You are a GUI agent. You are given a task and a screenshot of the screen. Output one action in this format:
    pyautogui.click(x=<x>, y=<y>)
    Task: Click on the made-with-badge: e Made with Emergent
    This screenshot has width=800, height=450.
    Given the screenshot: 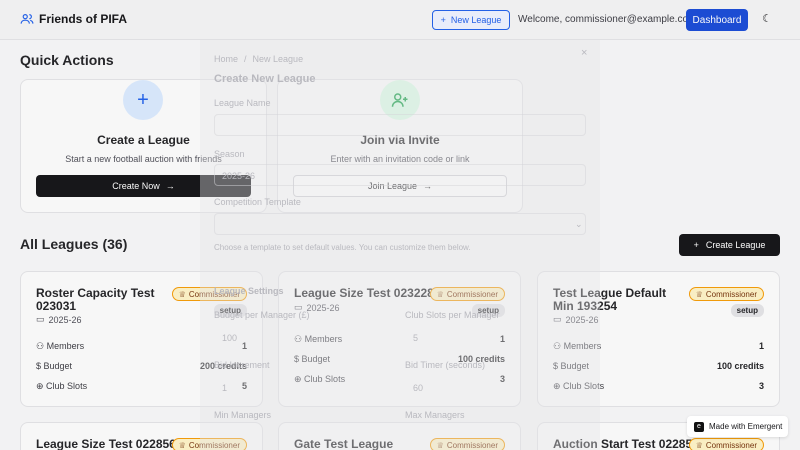 What is the action you would take?
    pyautogui.click(x=737, y=426)
    